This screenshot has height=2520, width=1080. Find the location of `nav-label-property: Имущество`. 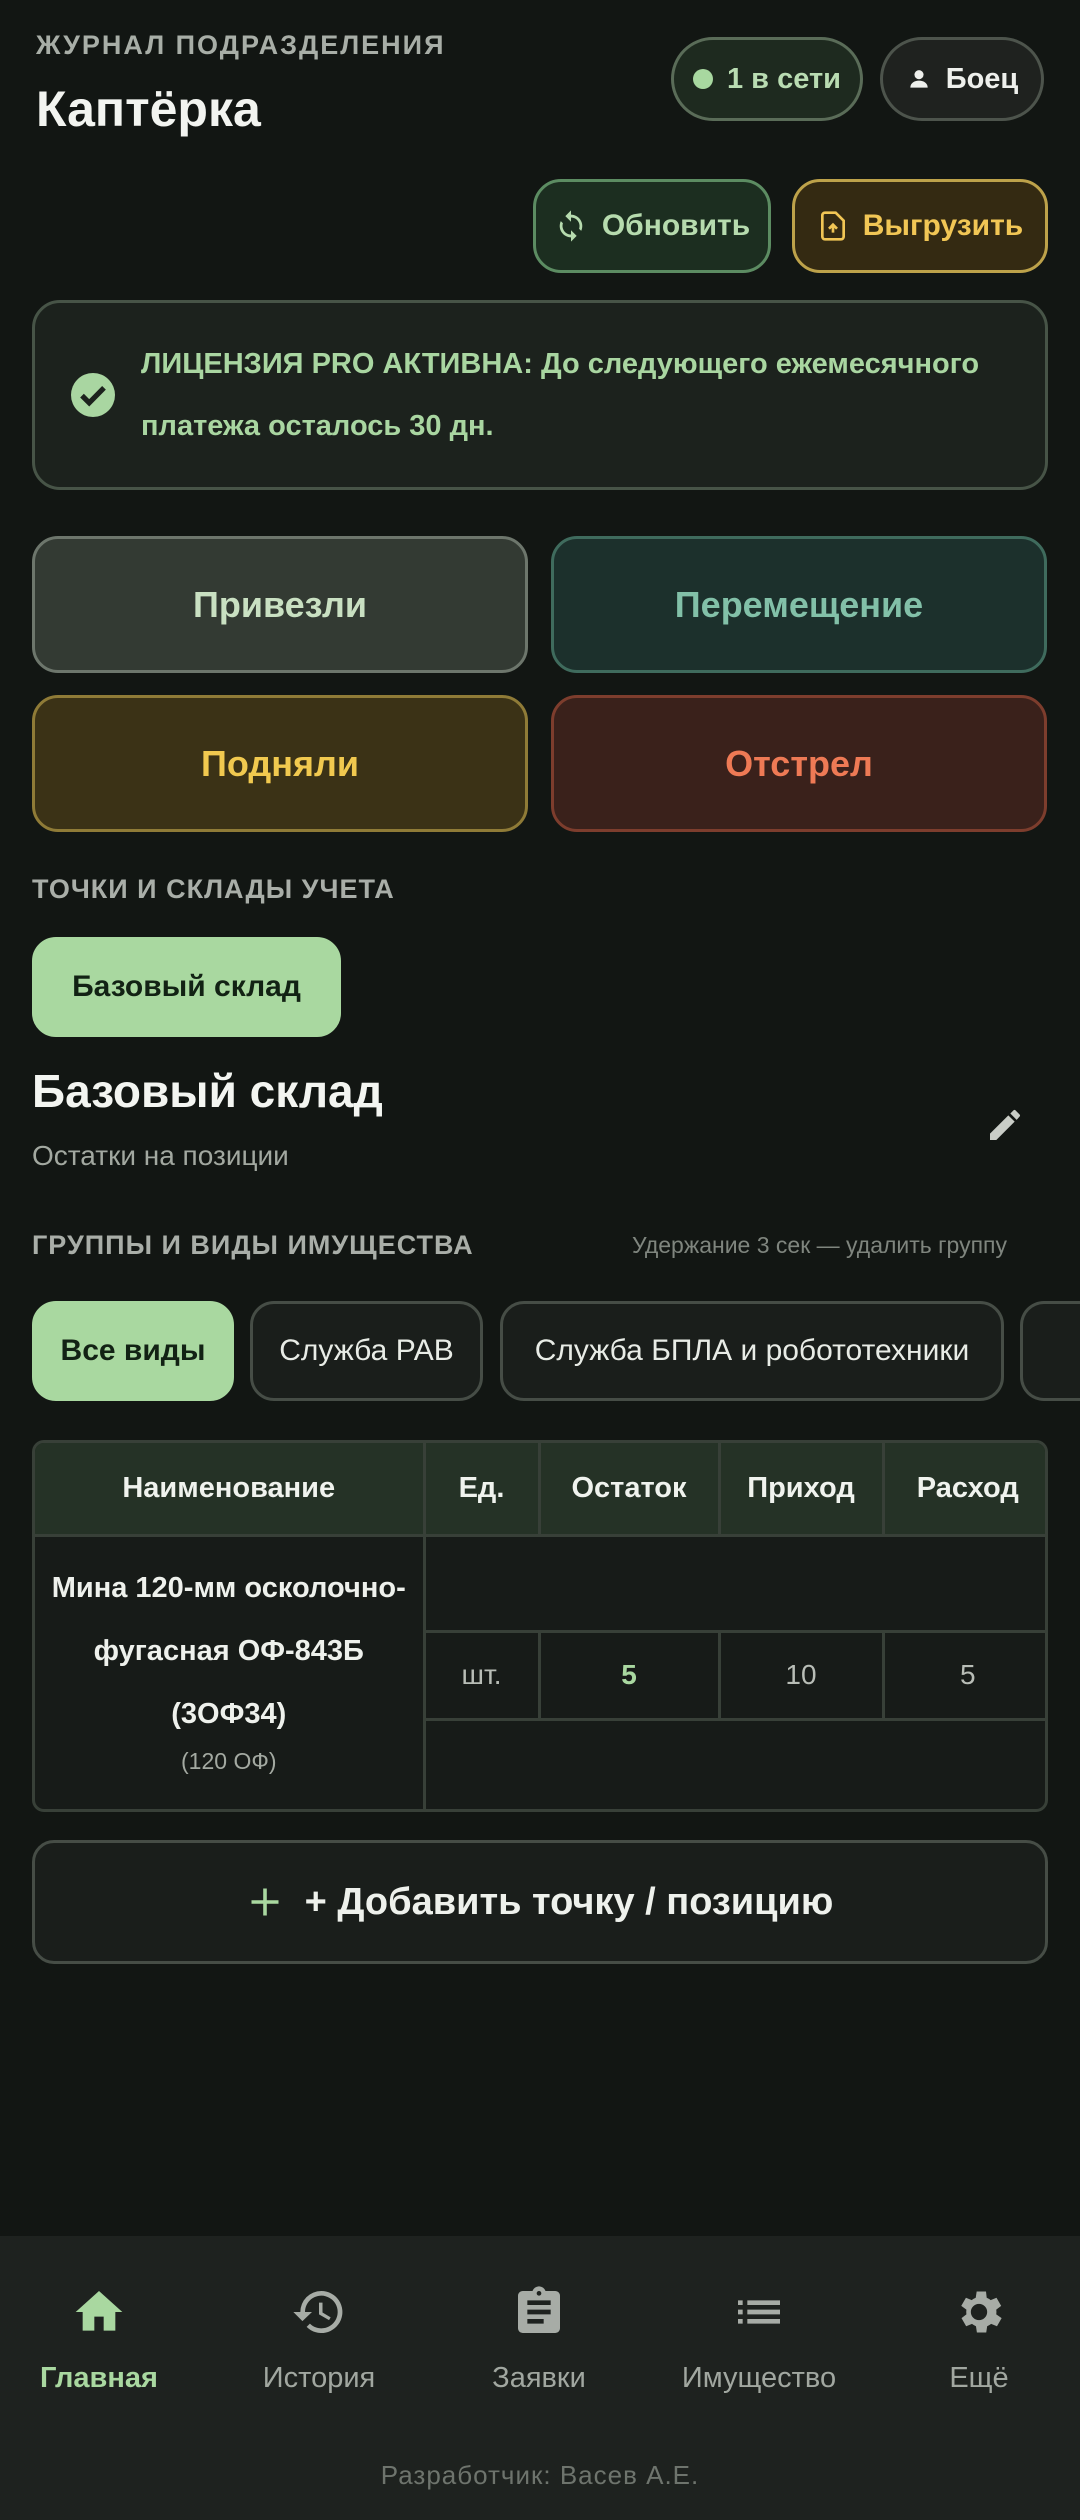

nav-label-property: Имущество is located at coordinates (759, 2378).